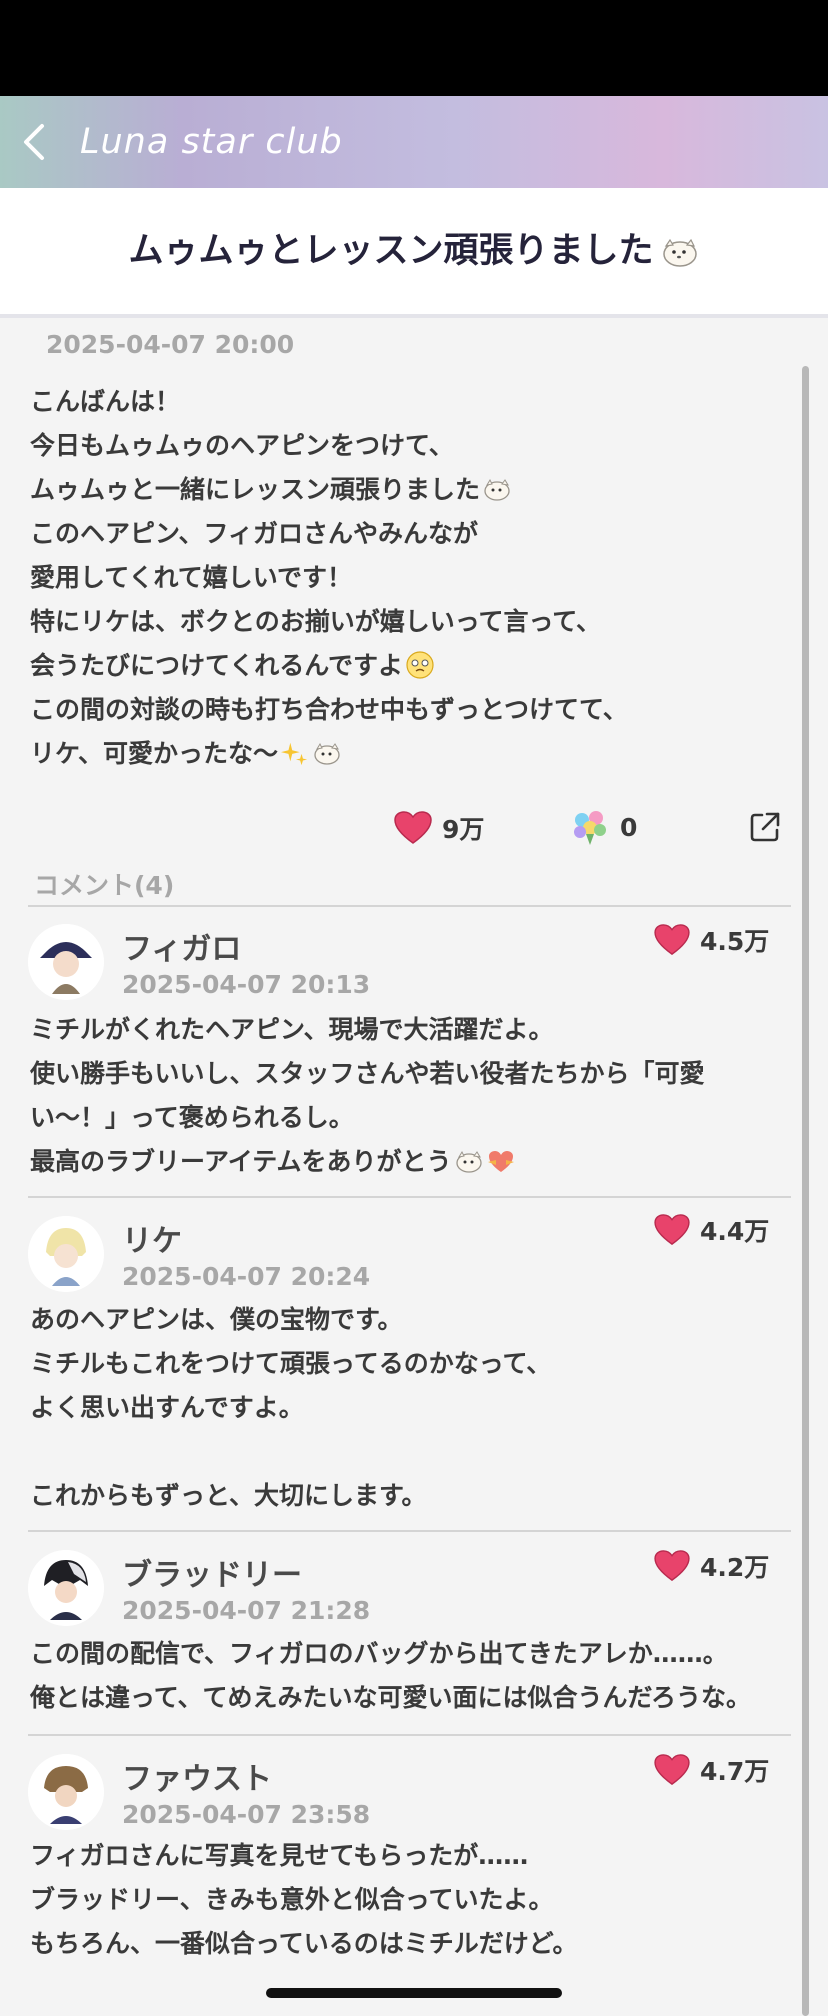 This screenshot has height=2016, width=828. I want to click on post-line: 会うたびにつけてくれるんですよ, so click(410, 666).